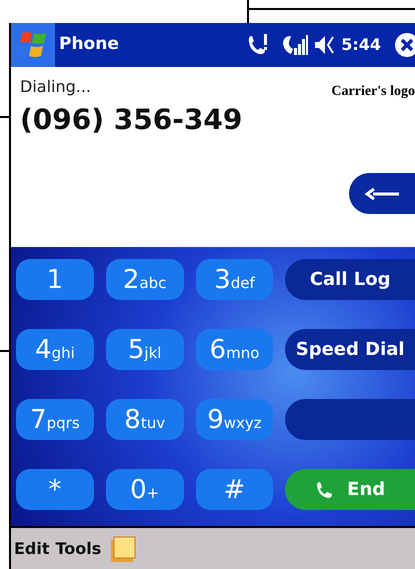  What do you see at coordinates (32, 548) in the screenshot?
I see `menu-item: Edit` at bounding box center [32, 548].